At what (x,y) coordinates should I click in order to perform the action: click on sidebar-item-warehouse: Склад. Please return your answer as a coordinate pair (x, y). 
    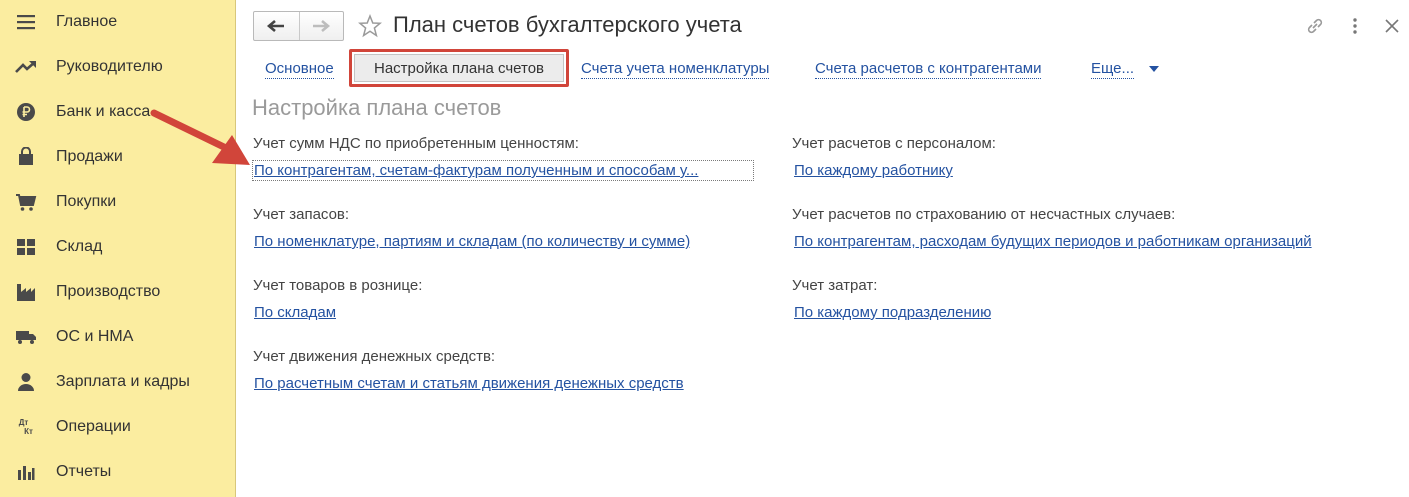
    Looking at the image, I should click on (118, 247).